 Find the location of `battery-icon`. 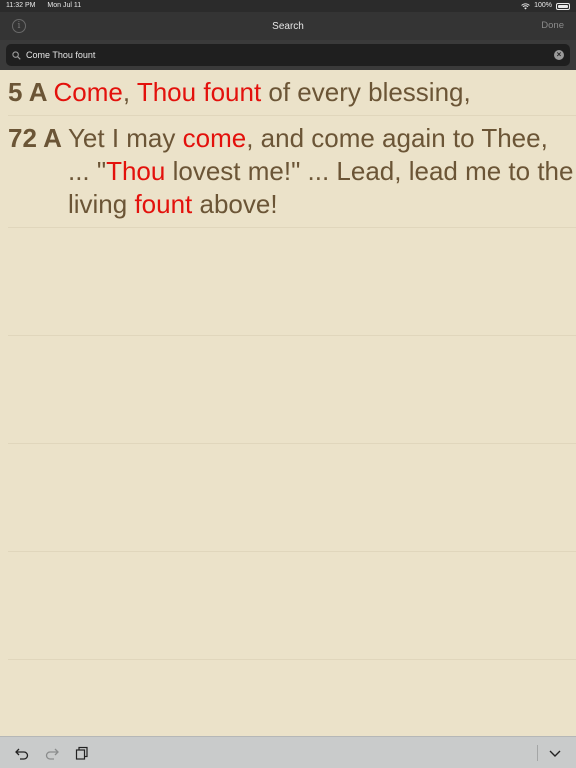

battery-icon is located at coordinates (563, 6).